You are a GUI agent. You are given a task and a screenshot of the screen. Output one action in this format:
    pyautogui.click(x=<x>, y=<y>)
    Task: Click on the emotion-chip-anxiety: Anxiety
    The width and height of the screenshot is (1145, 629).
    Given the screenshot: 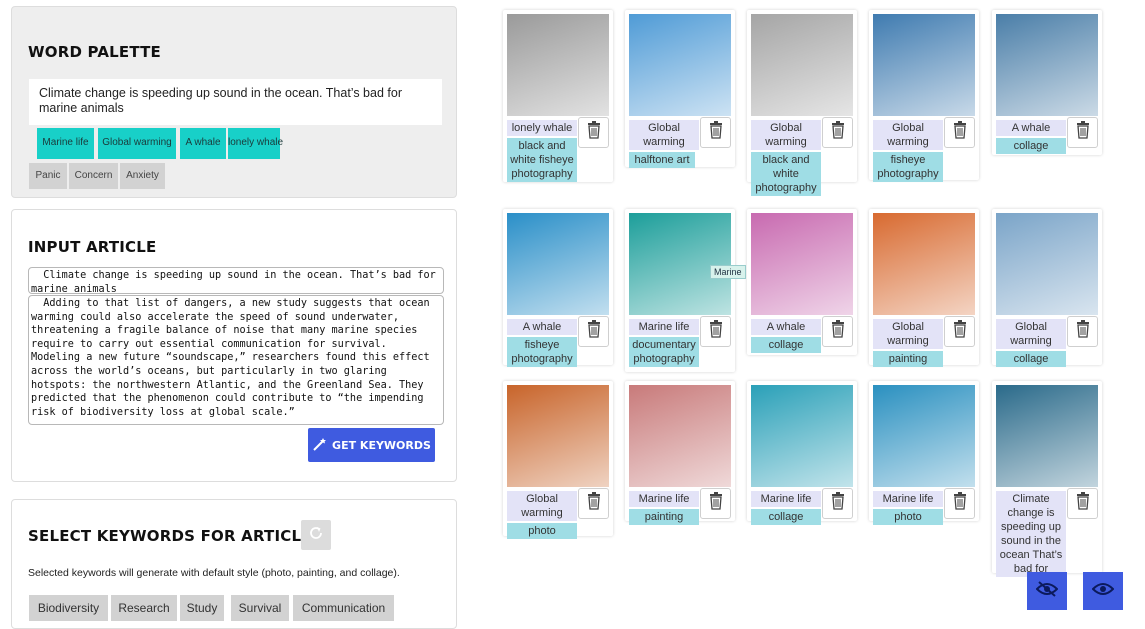 What is the action you would take?
    pyautogui.click(x=142, y=176)
    